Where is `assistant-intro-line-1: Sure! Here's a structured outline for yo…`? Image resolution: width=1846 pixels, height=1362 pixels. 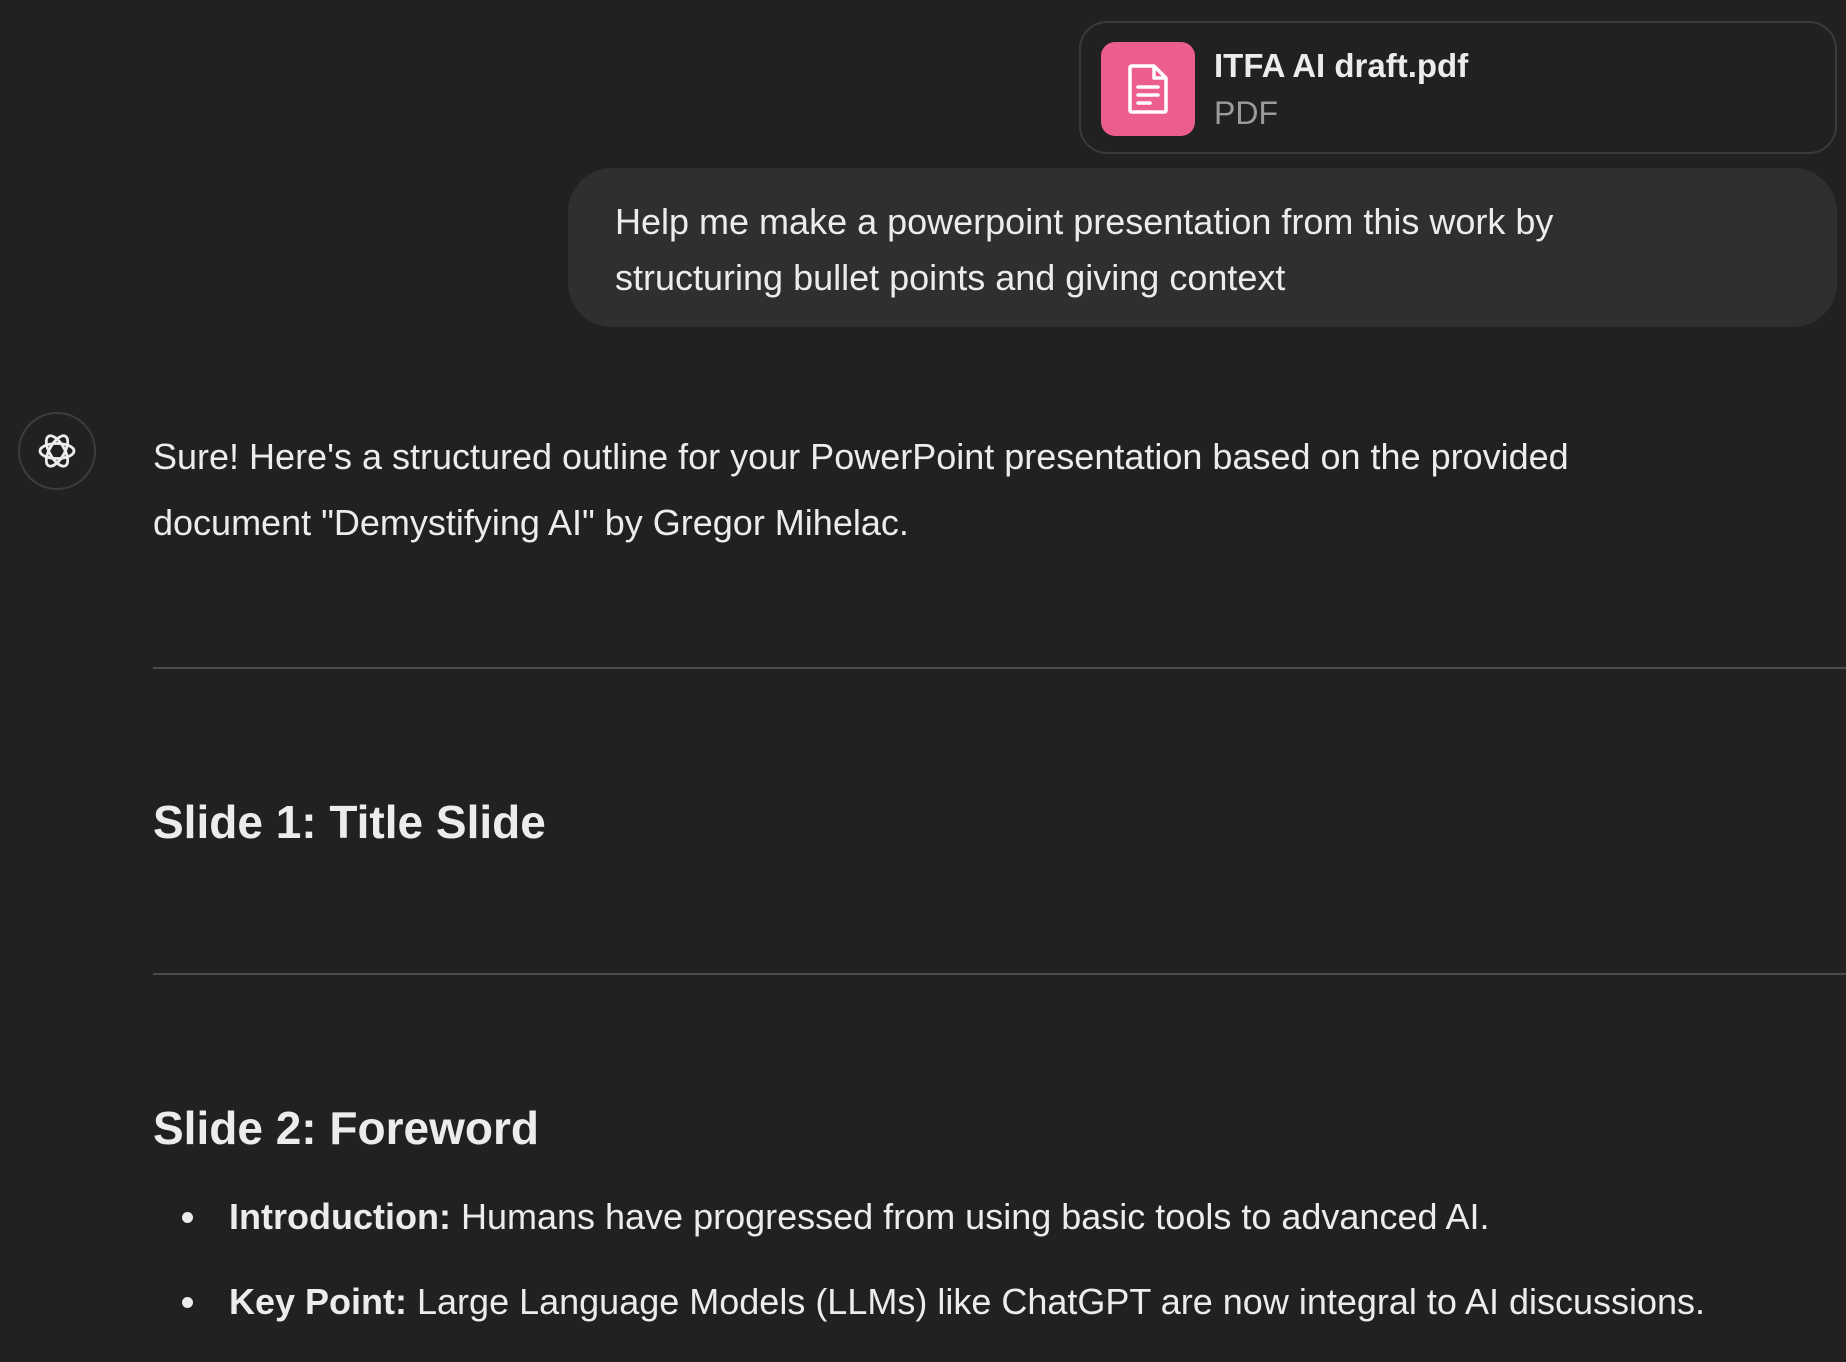
assistant-intro-line-1: Sure! Here's a structured outline for yo… is located at coordinates (861, 456).